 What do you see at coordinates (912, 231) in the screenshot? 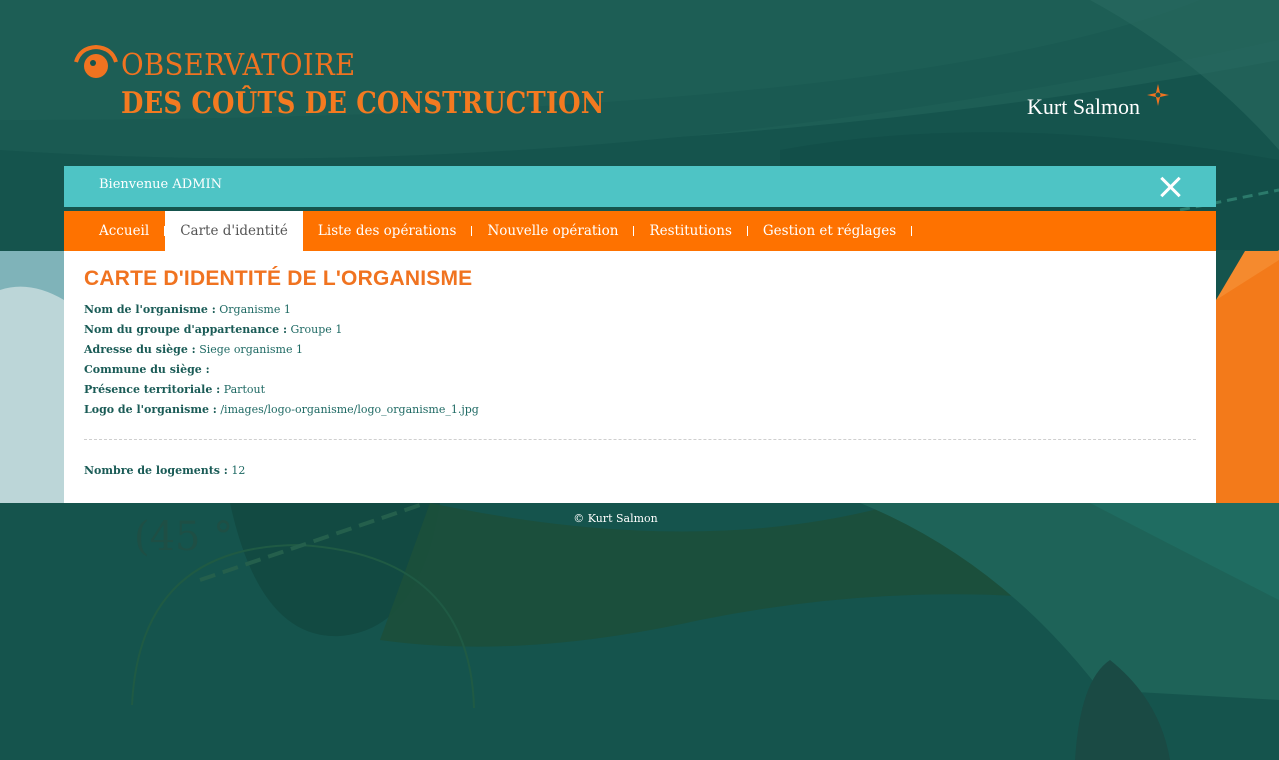
I see `nav-separator` at bounding box center [912, 231].